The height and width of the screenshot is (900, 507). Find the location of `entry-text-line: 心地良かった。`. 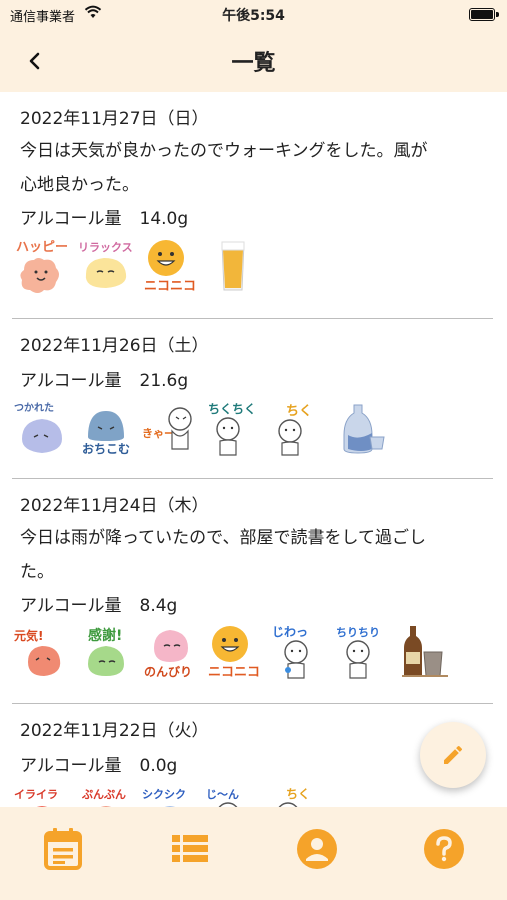

entry-text-line: 心地良かった。 is located at coordinates (79, 185).